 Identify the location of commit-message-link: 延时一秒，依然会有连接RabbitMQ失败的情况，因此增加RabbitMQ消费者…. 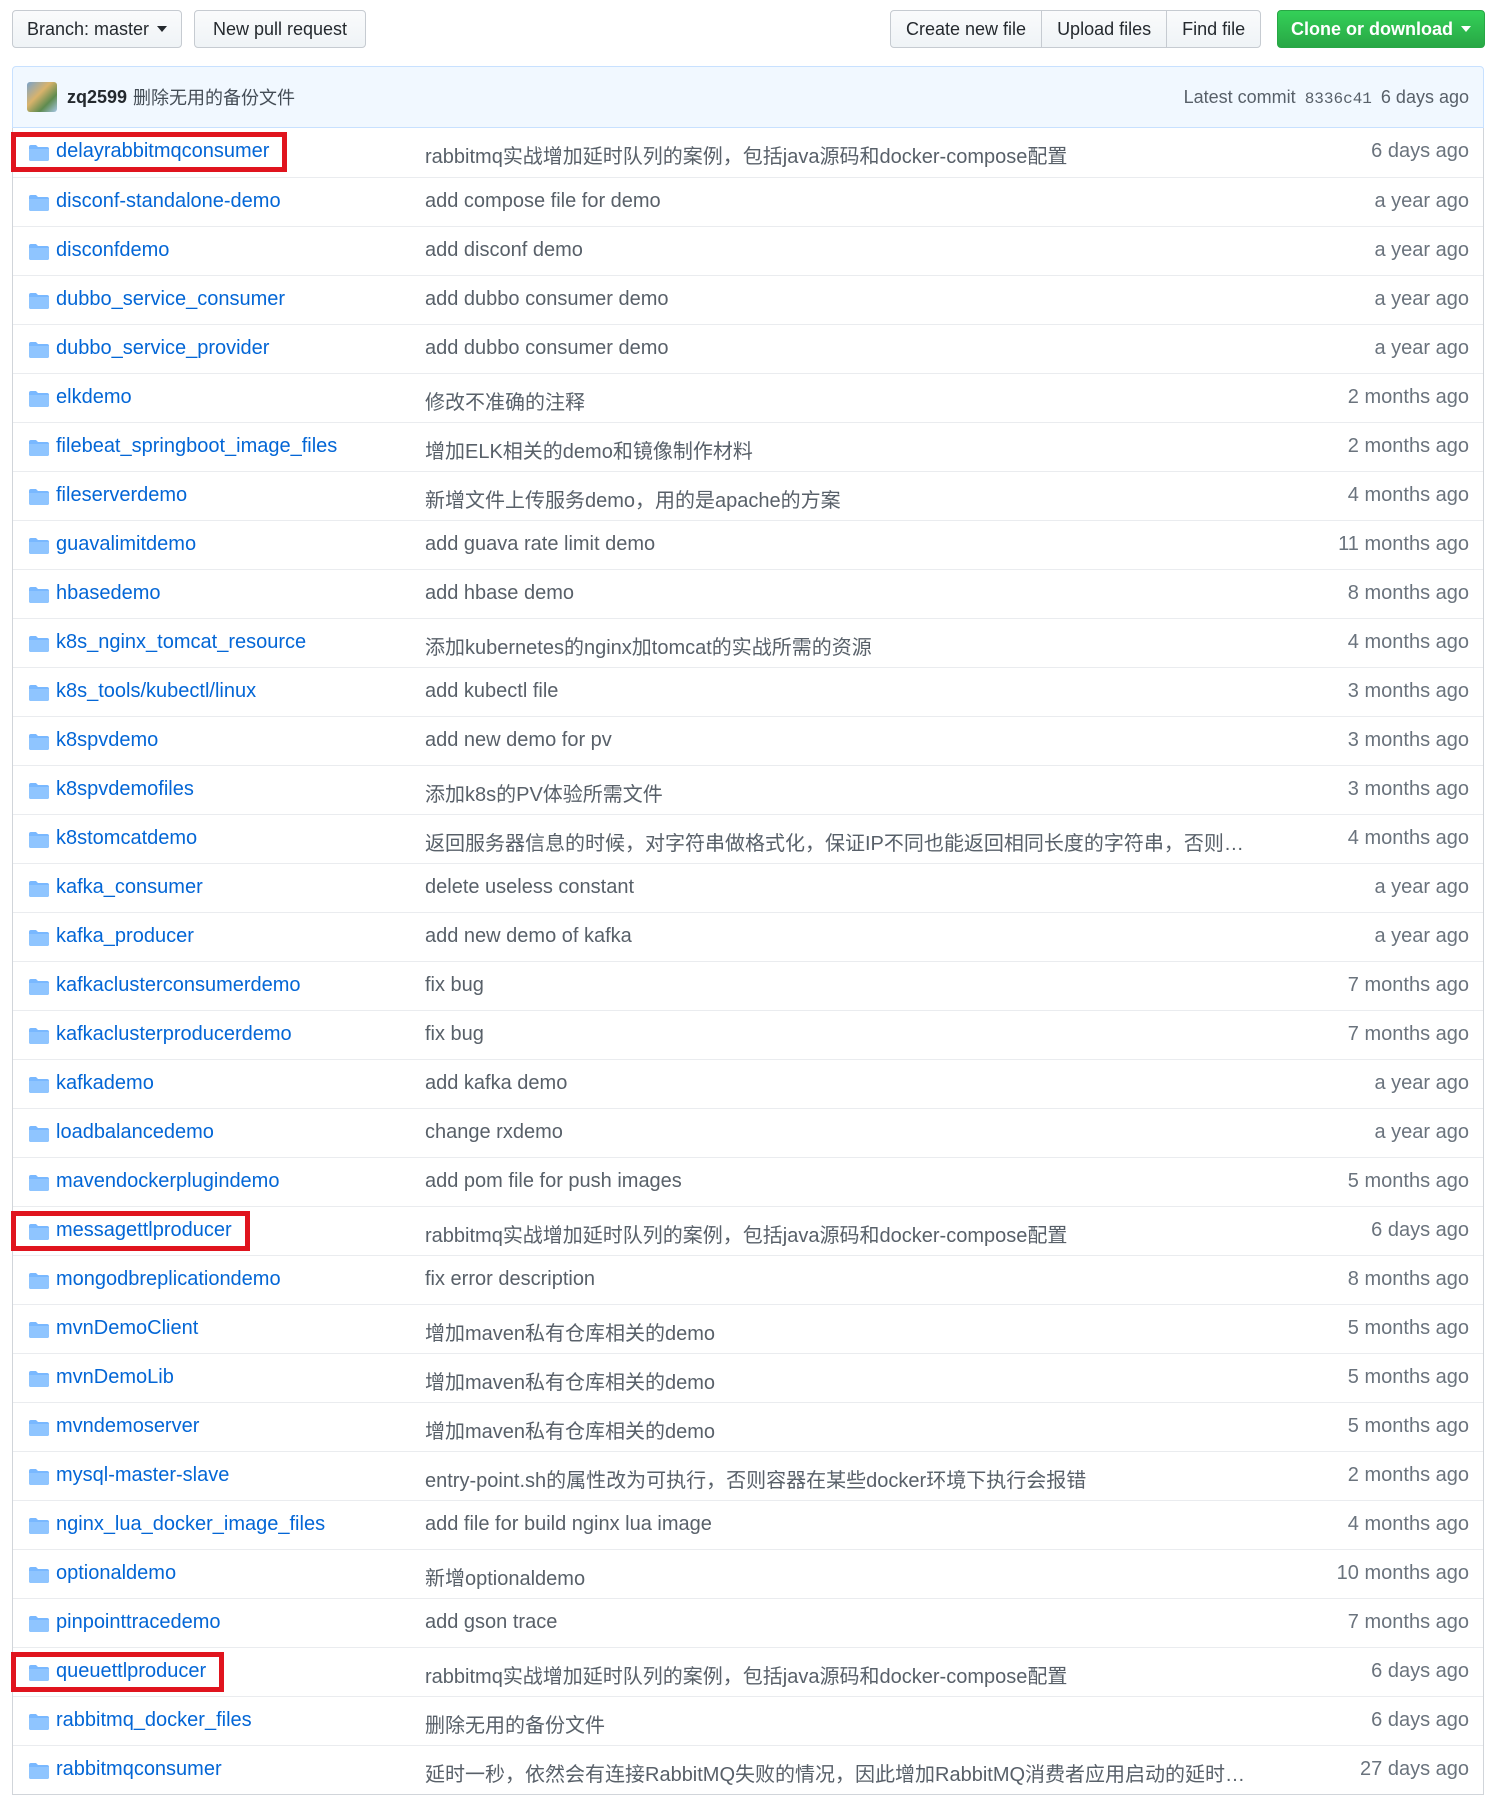
(855, 1772).